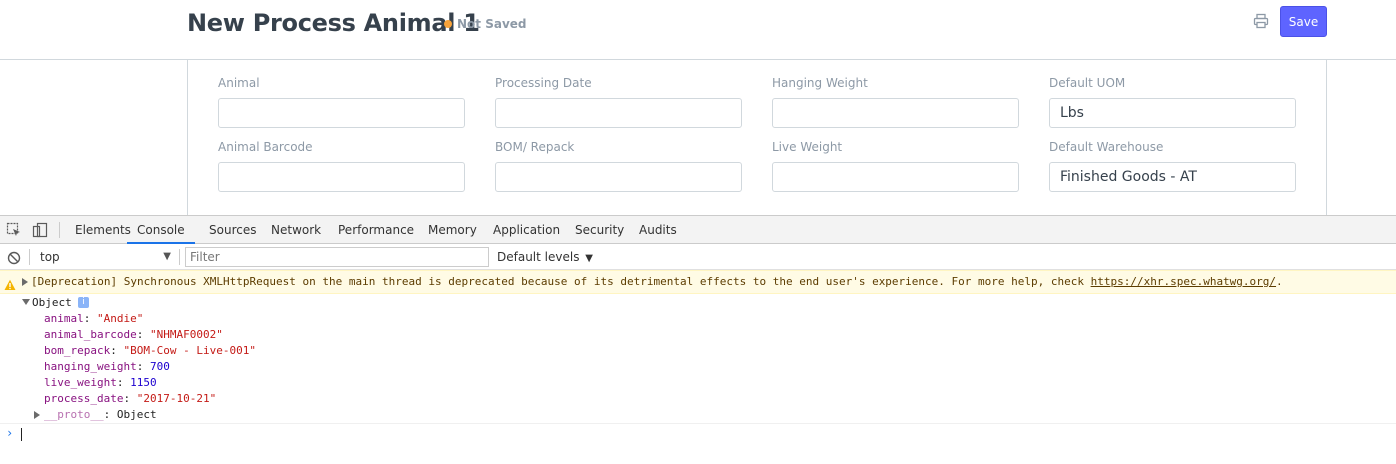  Describe the element at coordinates (52, 302) in the screenshot. I see `object-label: Object` at that location.